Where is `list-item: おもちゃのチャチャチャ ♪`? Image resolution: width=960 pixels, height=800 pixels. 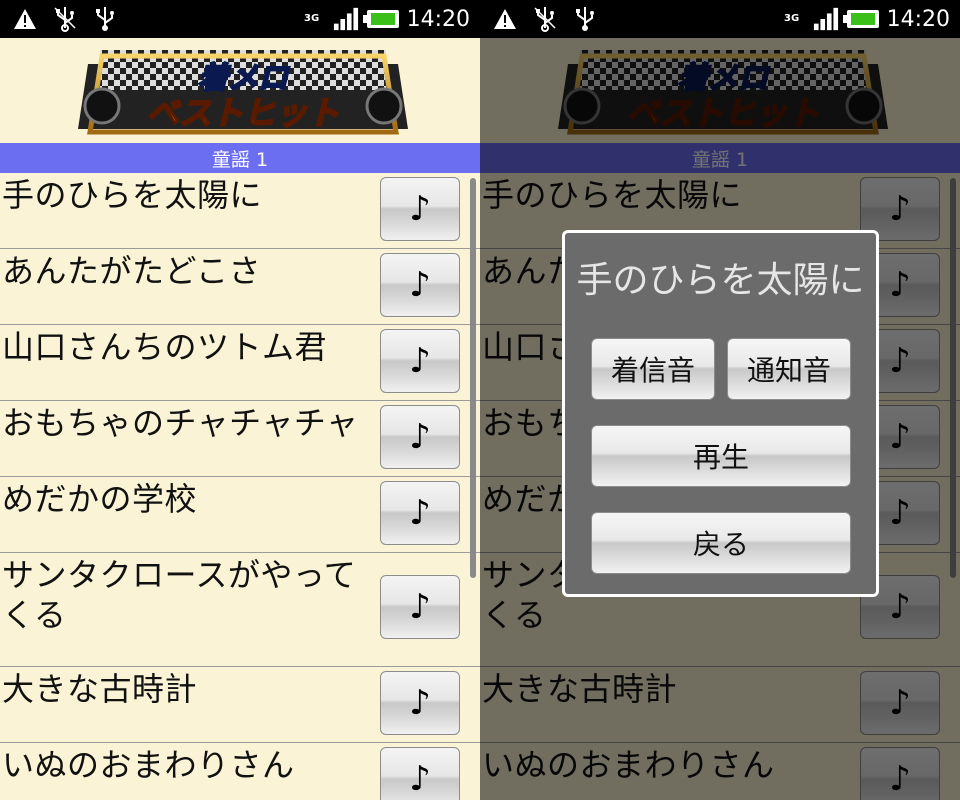 list-item: おもちゃのチャチャチャ ♪ is located at coordinates (240, 439).